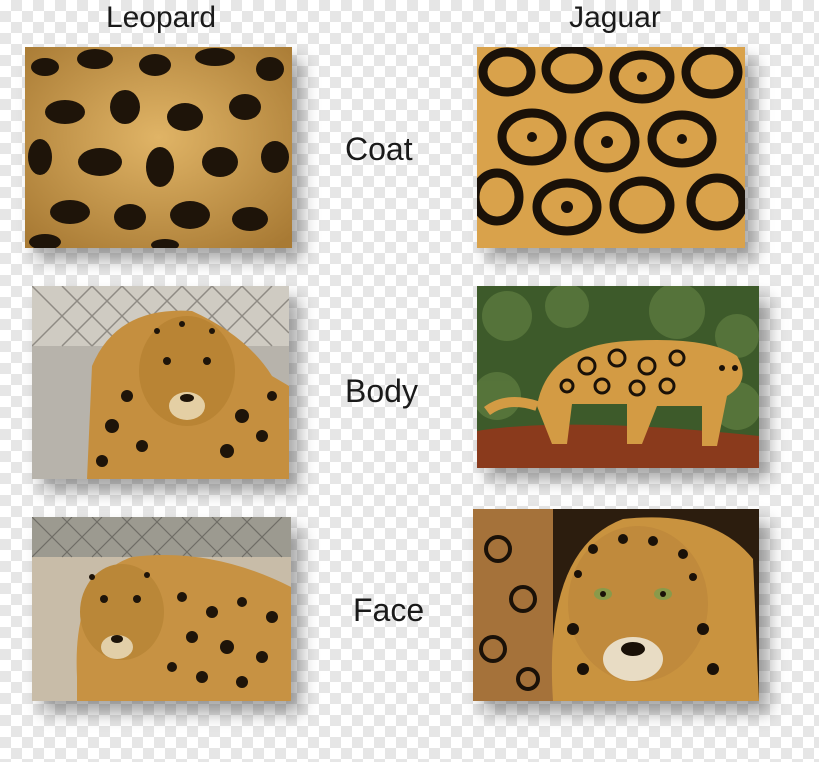 The image size is (819, 762). What do you see at coordinates (389, 610) in the screenshot?
I see `row-label-face: Face` at bounding box center [389, 610].